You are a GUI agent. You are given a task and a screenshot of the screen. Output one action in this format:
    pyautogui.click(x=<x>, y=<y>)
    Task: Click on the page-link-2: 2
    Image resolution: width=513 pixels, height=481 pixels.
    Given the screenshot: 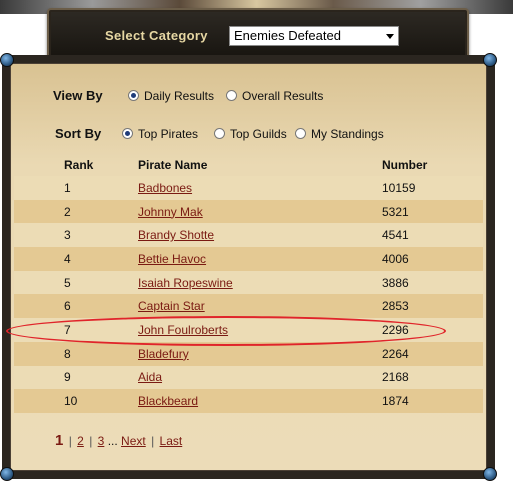 What is the action you would take?
    pyautogui.click(x=80, y=441)
    